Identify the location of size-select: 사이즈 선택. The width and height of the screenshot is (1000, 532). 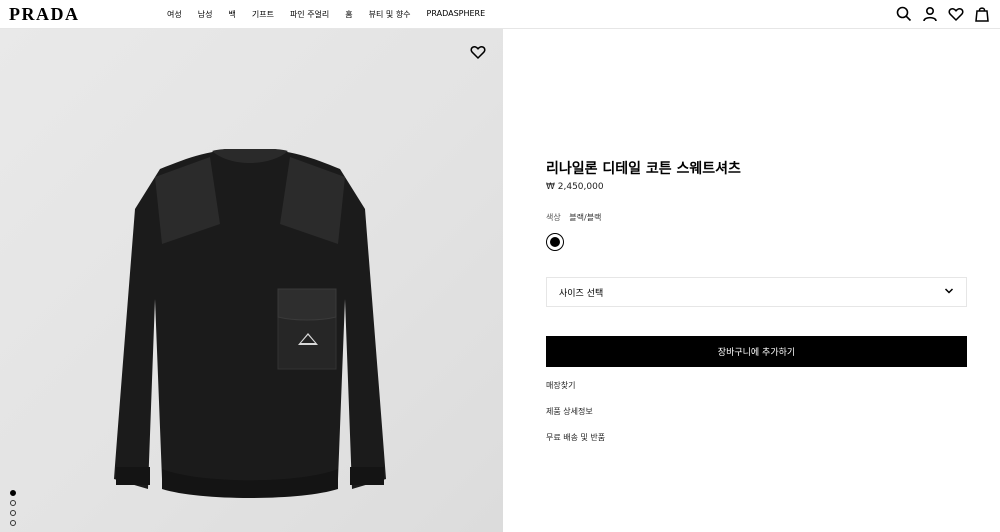
(756, 292).